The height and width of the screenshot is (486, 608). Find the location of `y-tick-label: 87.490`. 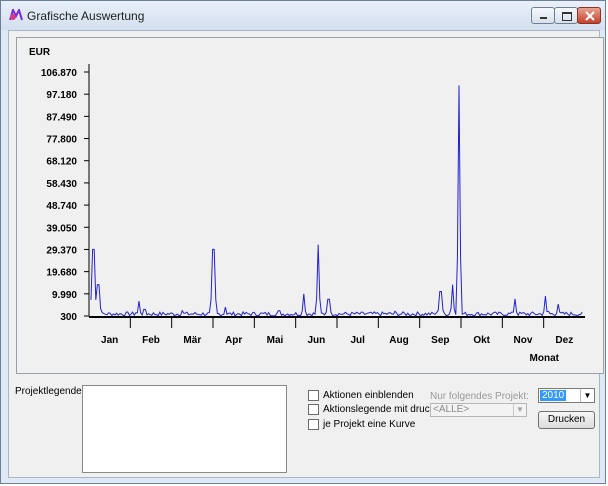

y-tick-label: 87.490 is located at coordinates (61, 117).